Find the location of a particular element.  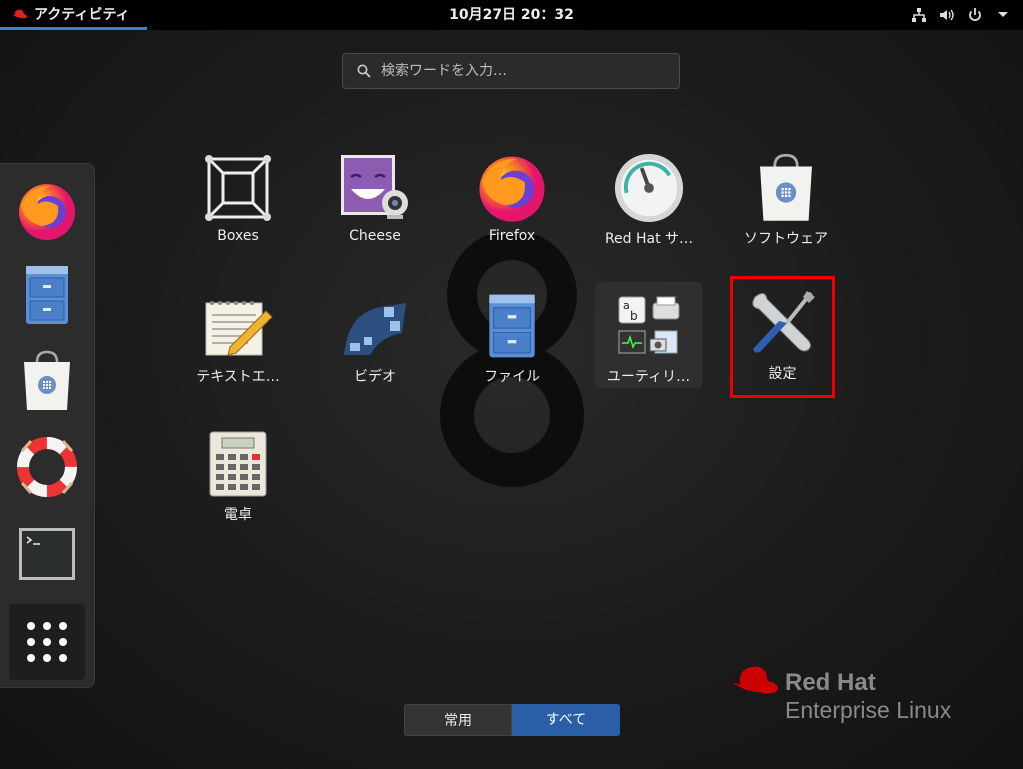

app-files: ファイル is located at coordinates (512, 338).